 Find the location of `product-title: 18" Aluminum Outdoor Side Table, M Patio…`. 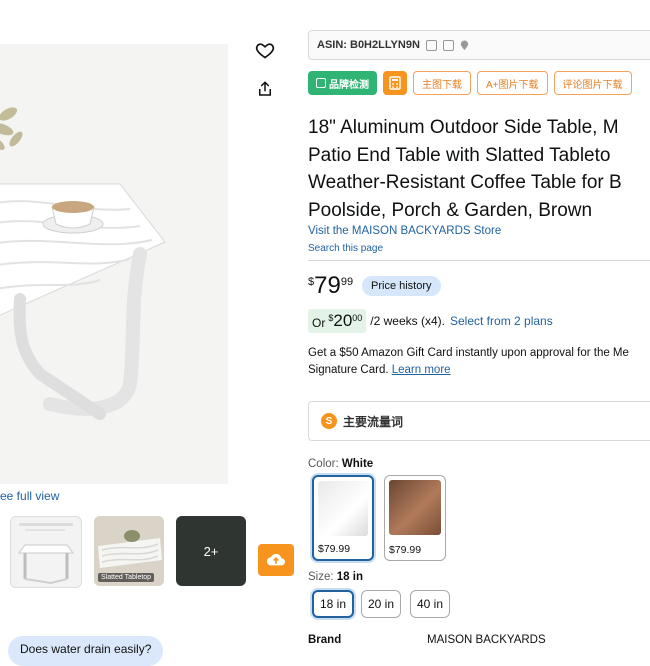

product-title: 18" Aluminum Outdoor Side Table, M Patio… is located at coordinates (479, 169).